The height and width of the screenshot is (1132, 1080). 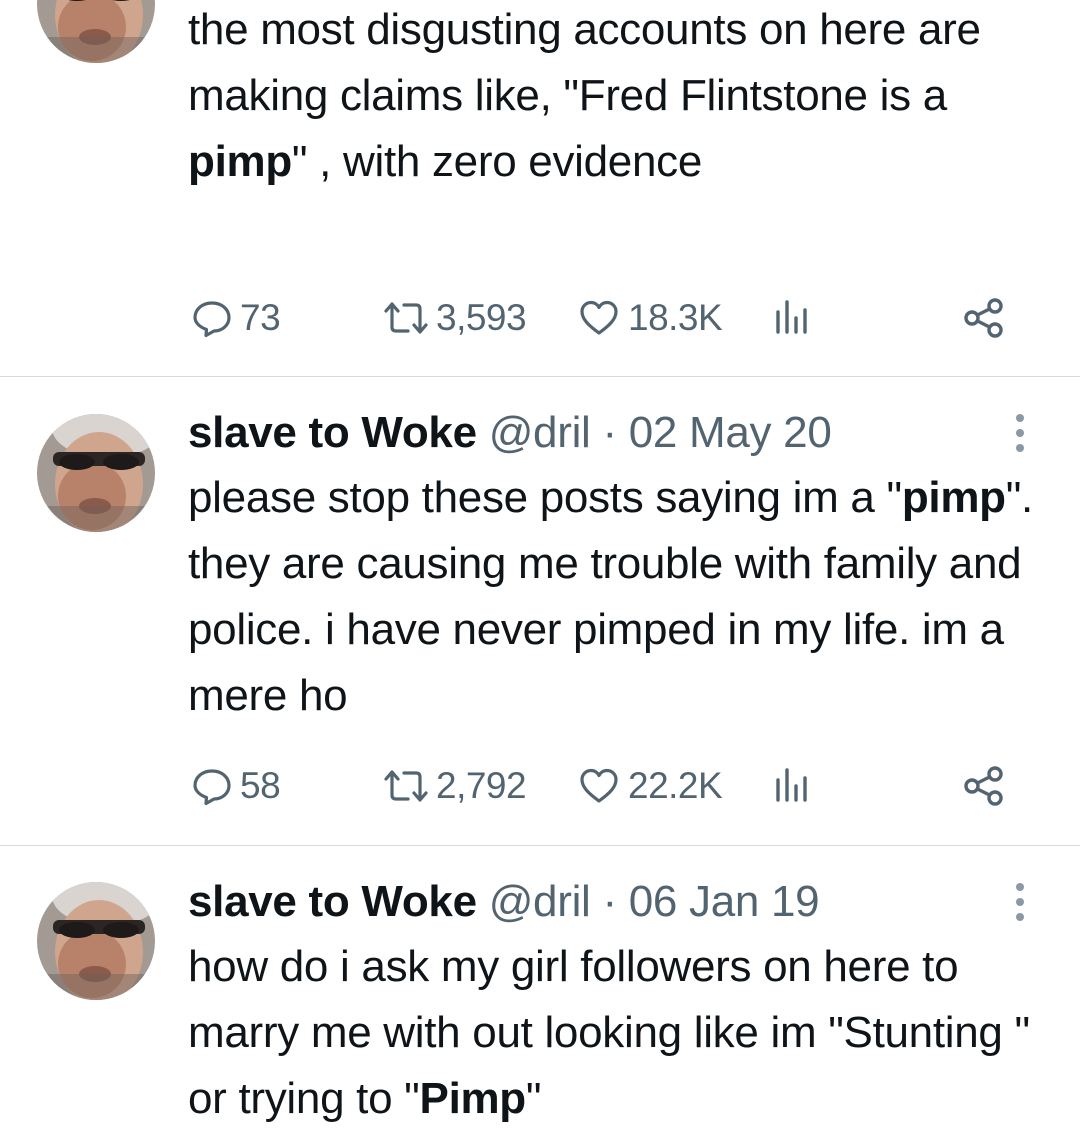 What do you see at coordinates (675, 317) in the screenshot?
I see `like-count: 18.3K` at bounding box center [675, 317].